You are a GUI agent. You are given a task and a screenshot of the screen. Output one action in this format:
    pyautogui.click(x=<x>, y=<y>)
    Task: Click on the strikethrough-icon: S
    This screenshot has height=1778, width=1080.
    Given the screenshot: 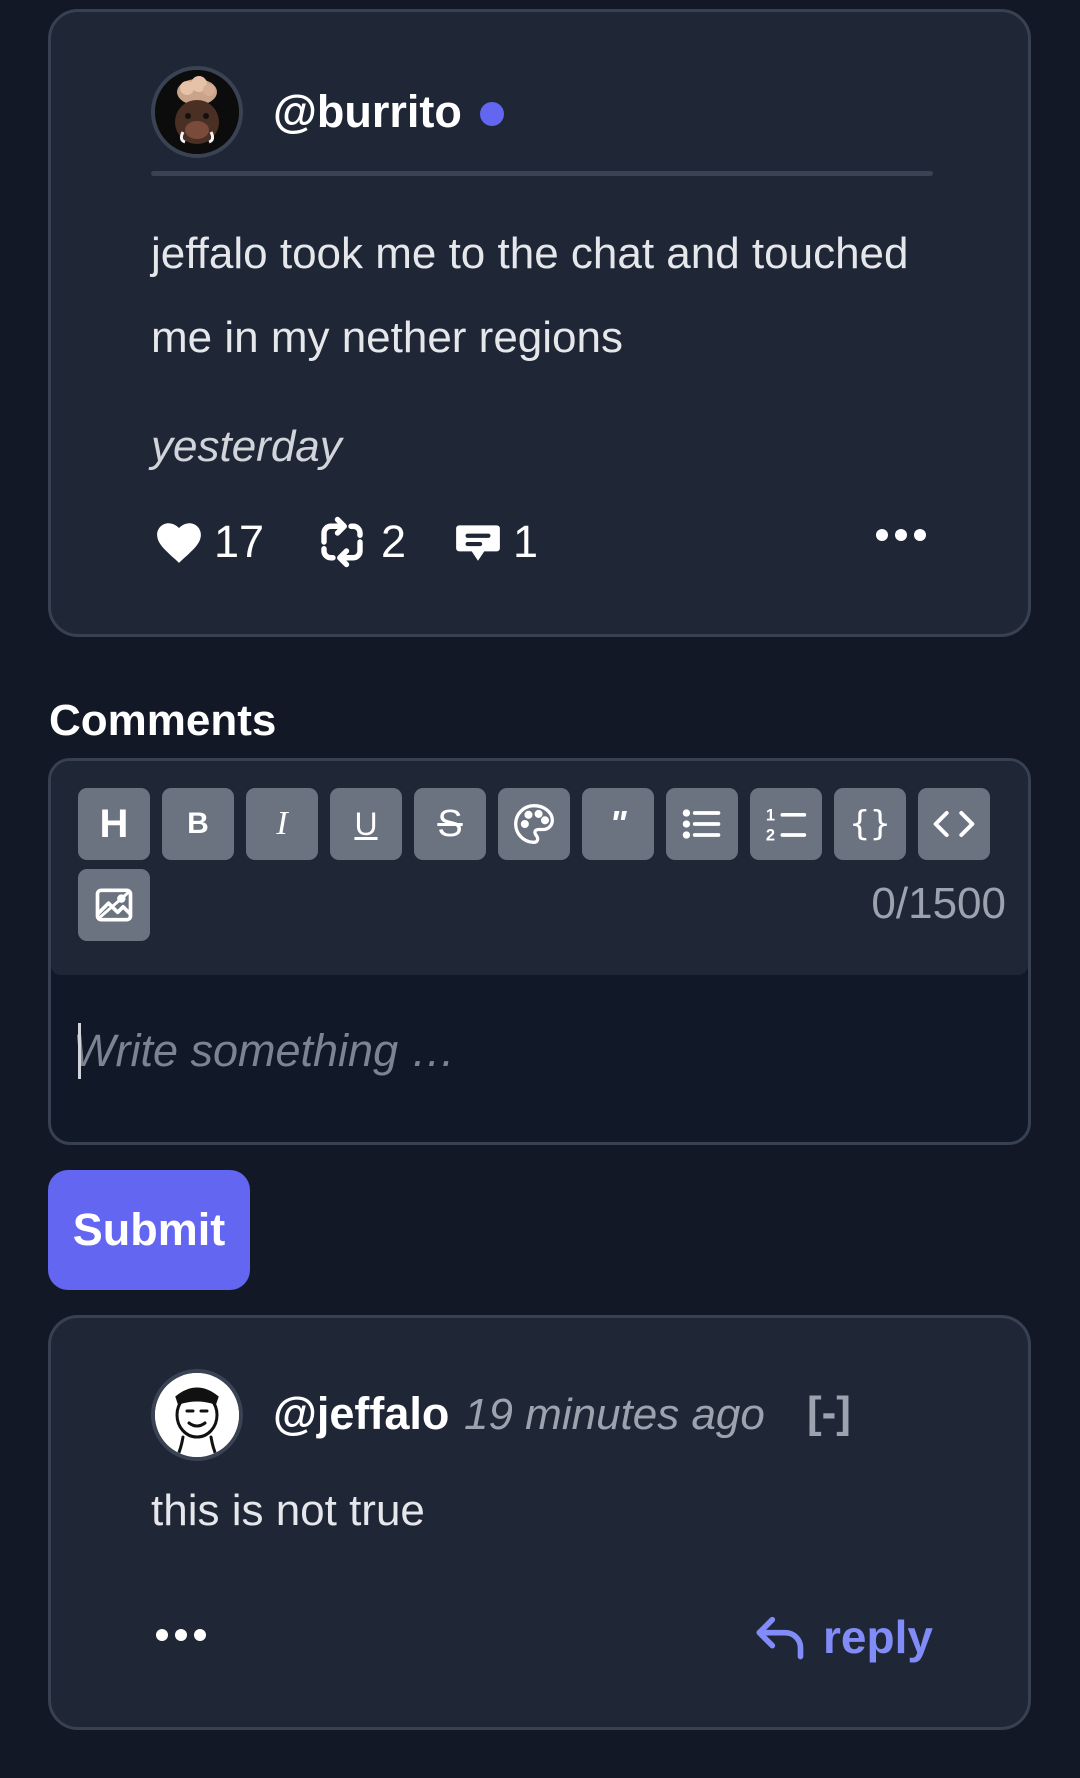 What is the action you would take?
    pyautogui.click(x=450, y=823)
    